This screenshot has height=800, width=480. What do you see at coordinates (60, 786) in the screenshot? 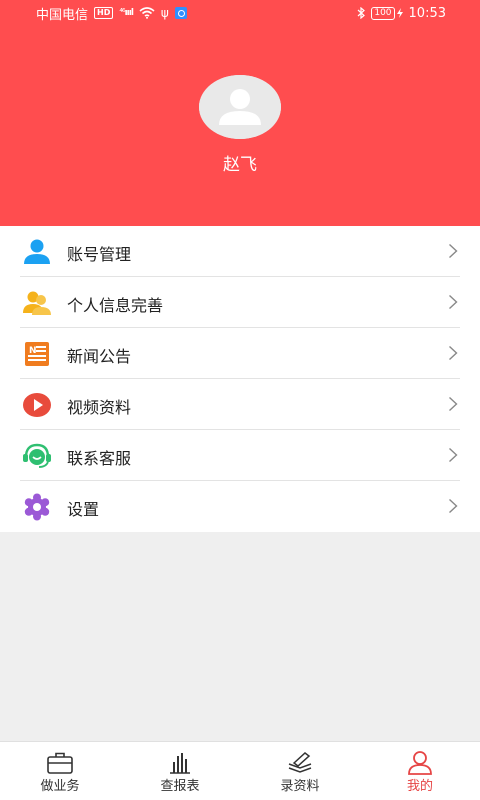
I see `tab-label: 做业务` at bounding box center [60, 786].